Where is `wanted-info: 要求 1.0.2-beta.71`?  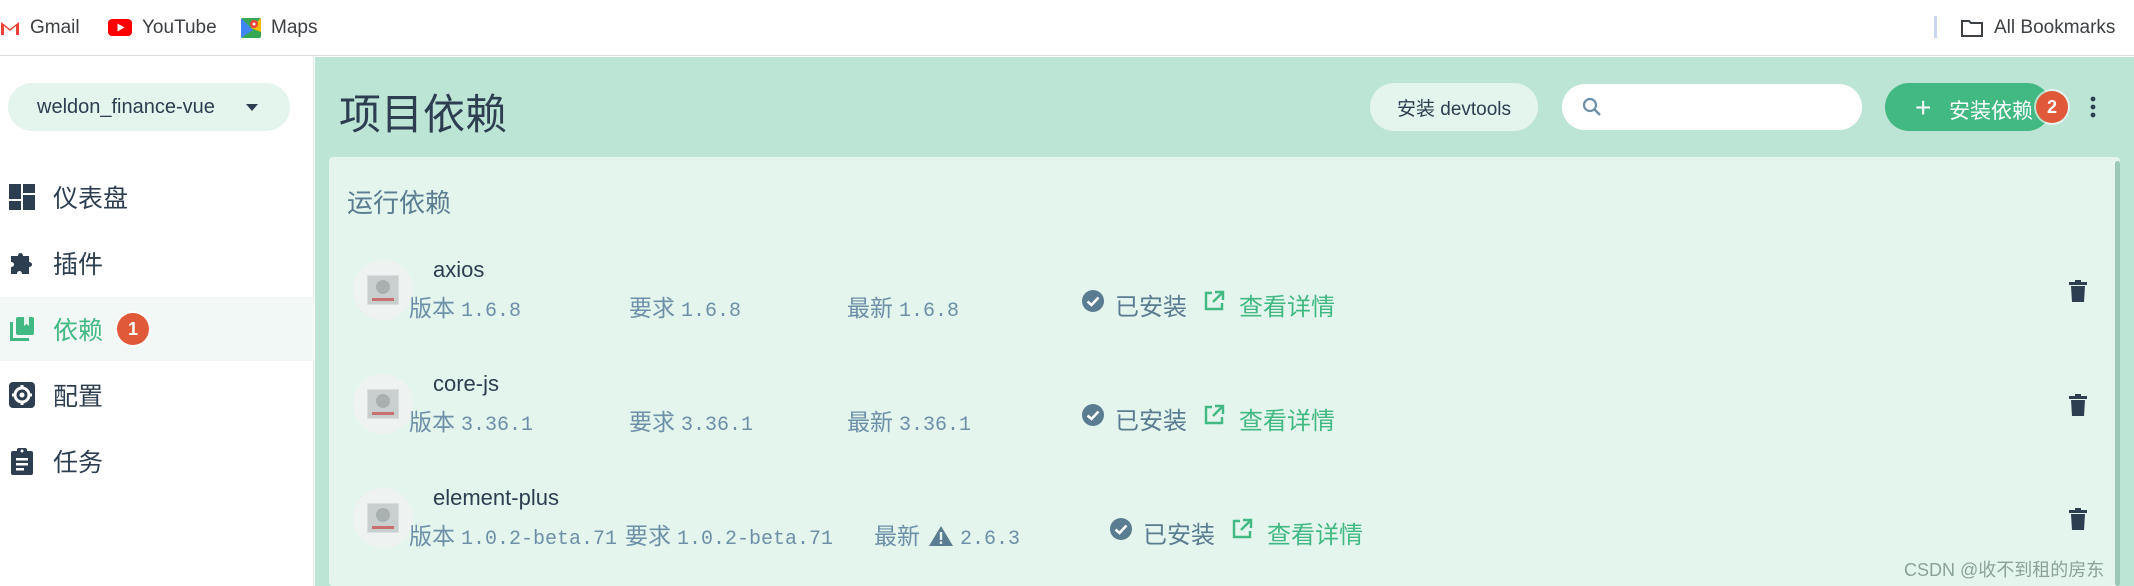
wanted-info: 要求 1.0.2-beta.71 is located at coordinates (729, 537).